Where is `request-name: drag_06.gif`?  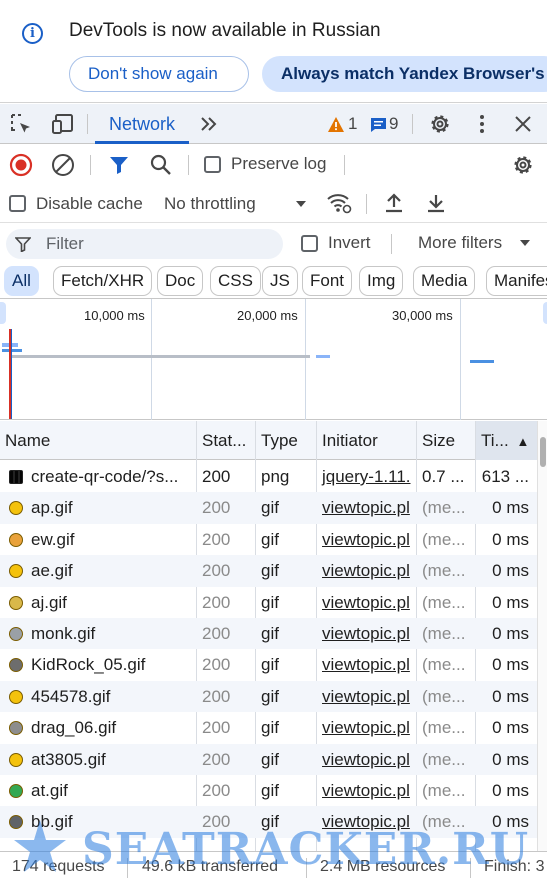
request-name: drag_06.gif is located at coordinates (98, 727).